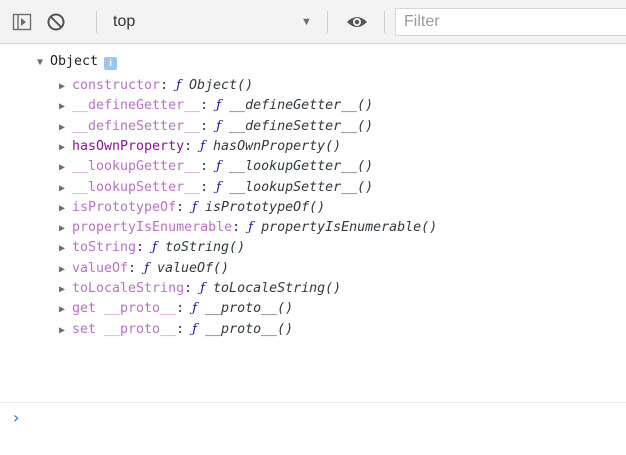 The width and height of the screenshot is (626, 455). I want to click on object-header-row: ▼ Object i, so click(77, 62).